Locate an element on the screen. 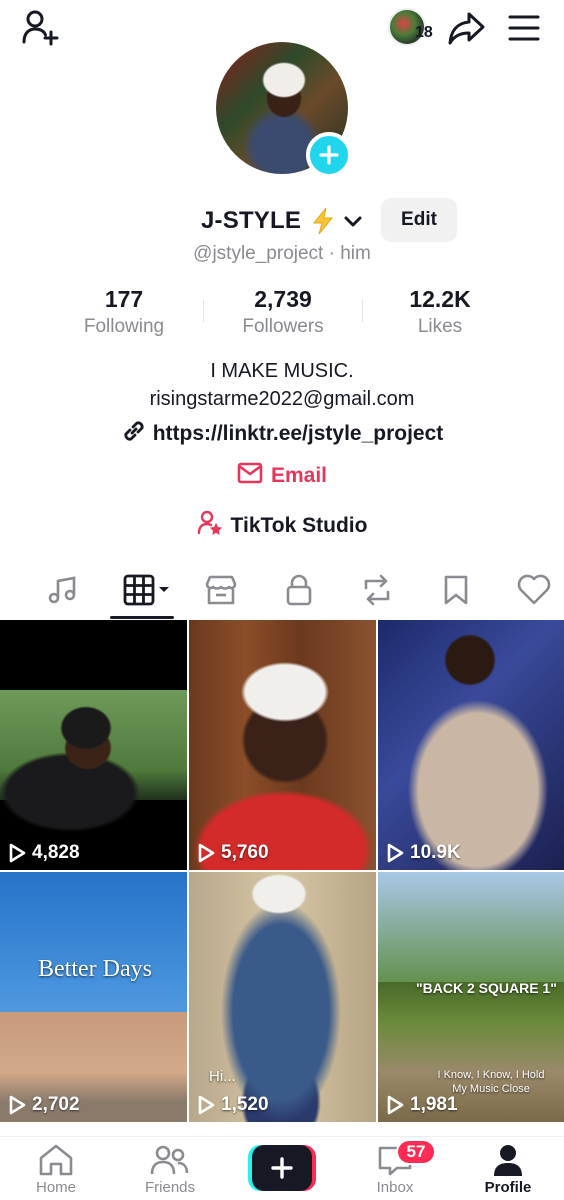 The height and width of the screenshot is (1200, 564). video-views: 1,520 is located at coordinates (233, 1105).